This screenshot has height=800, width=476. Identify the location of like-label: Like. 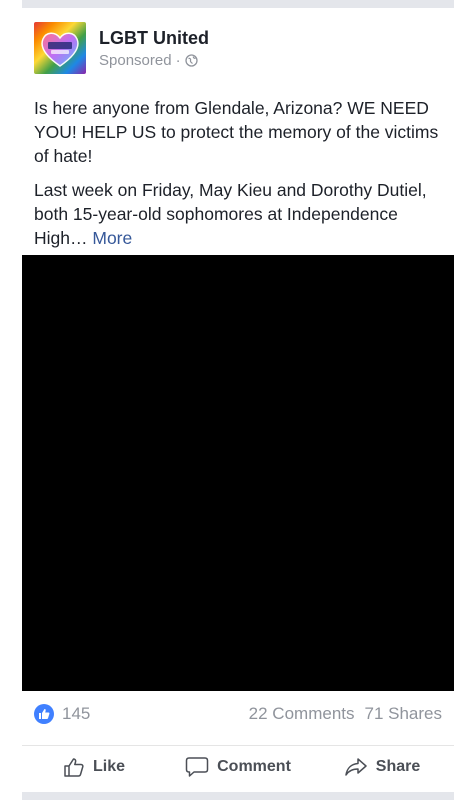
(108, 766).